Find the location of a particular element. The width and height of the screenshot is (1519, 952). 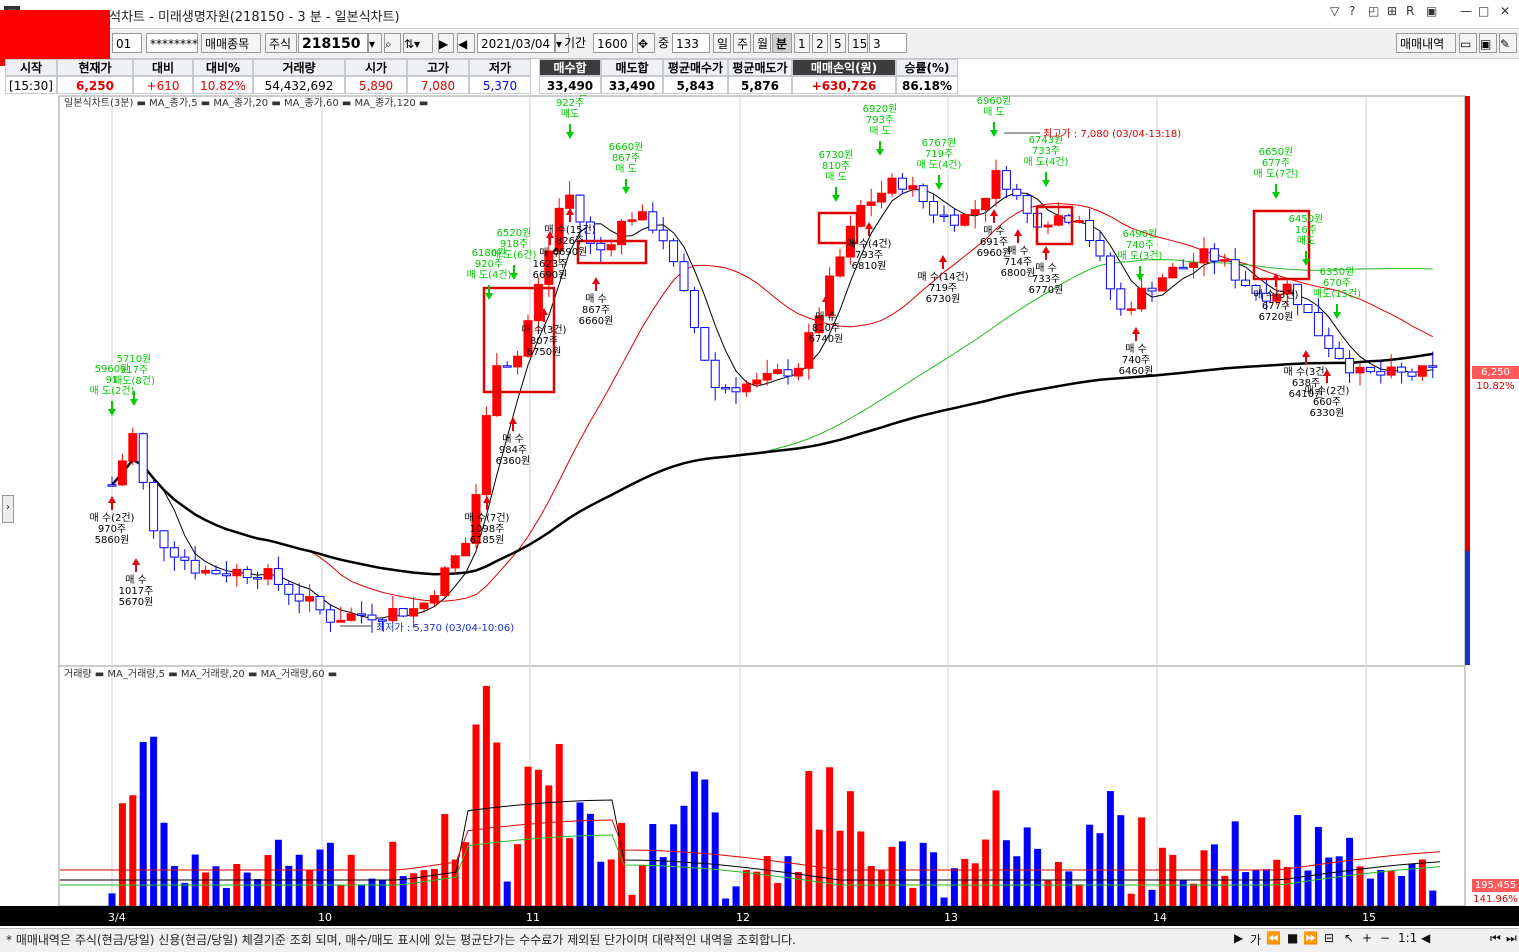

period-spinner-icon: ✥ is located at coordinates (646, 43).